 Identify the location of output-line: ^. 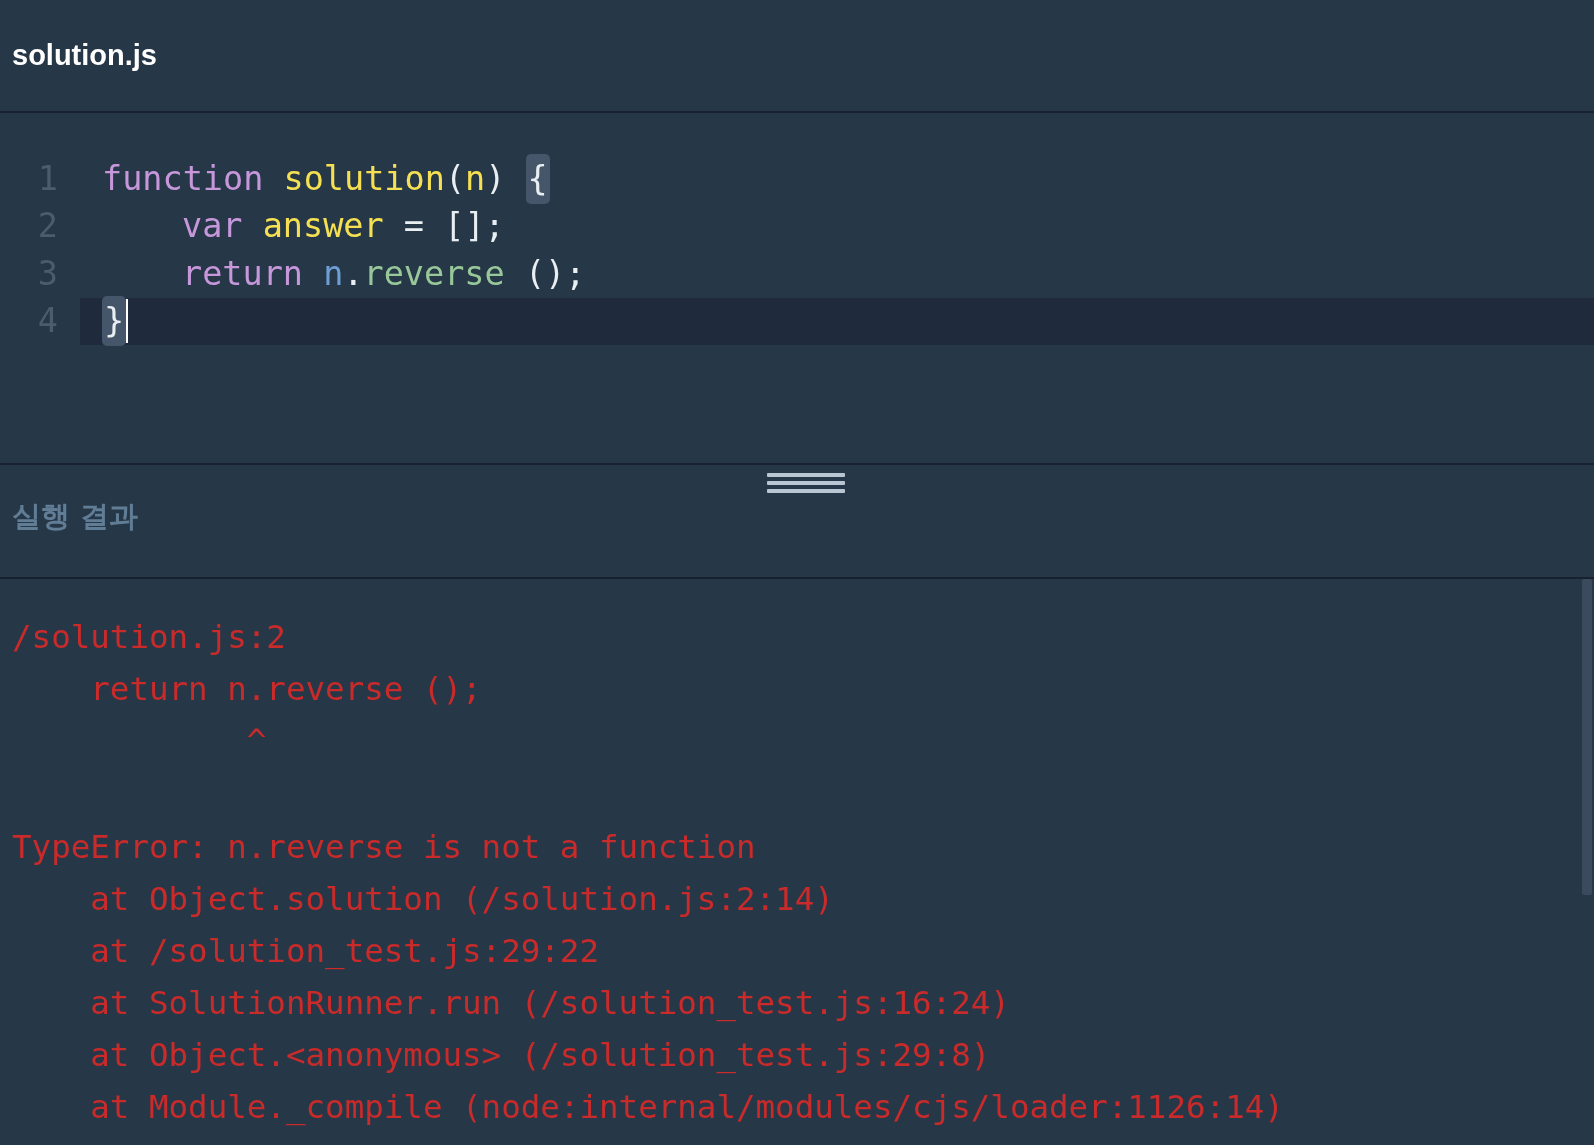
(256, 741).